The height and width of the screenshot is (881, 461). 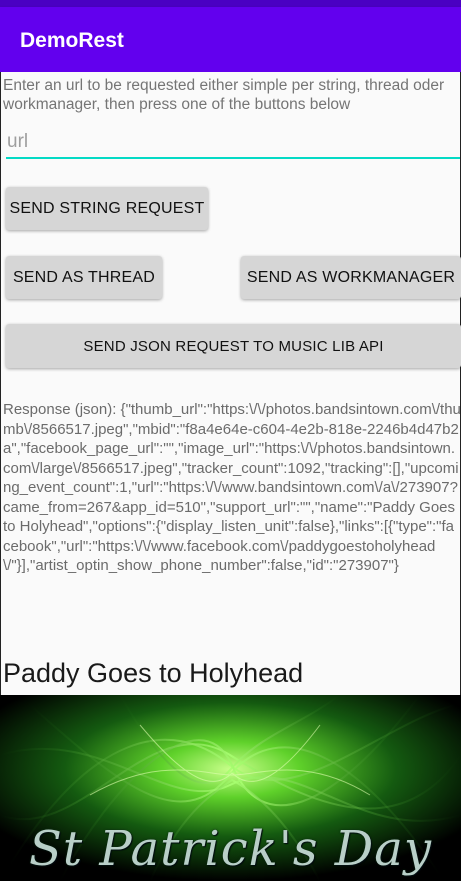 I want to click on send-json-request-button: SEND JSON REQUEST TO MUSIC LIB API, so click(x=233, y=346).